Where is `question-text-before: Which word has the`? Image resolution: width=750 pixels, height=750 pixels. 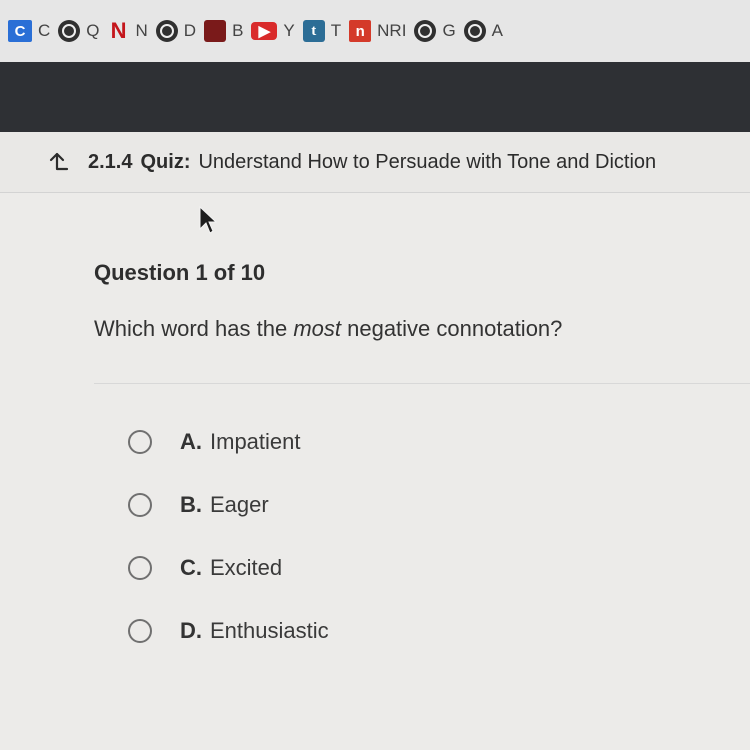 question-text-before: Which word has the is located at coordinates (194, 328).